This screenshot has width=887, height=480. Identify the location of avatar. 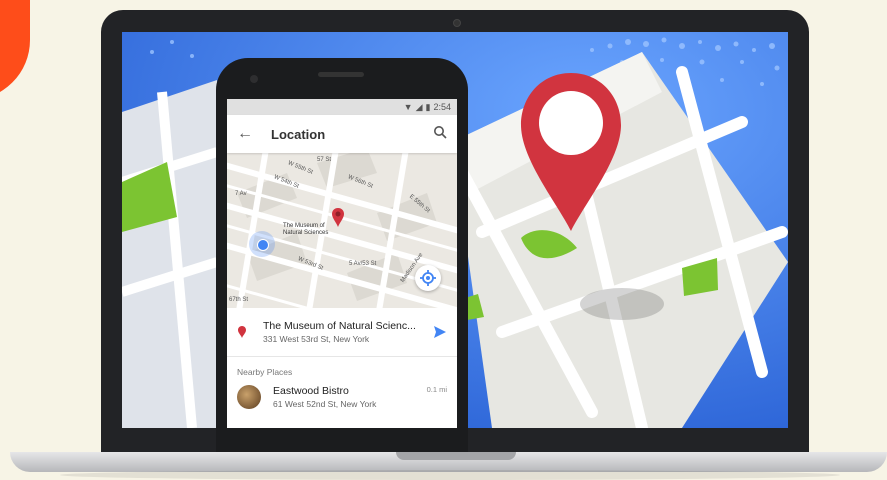
(249, 397).